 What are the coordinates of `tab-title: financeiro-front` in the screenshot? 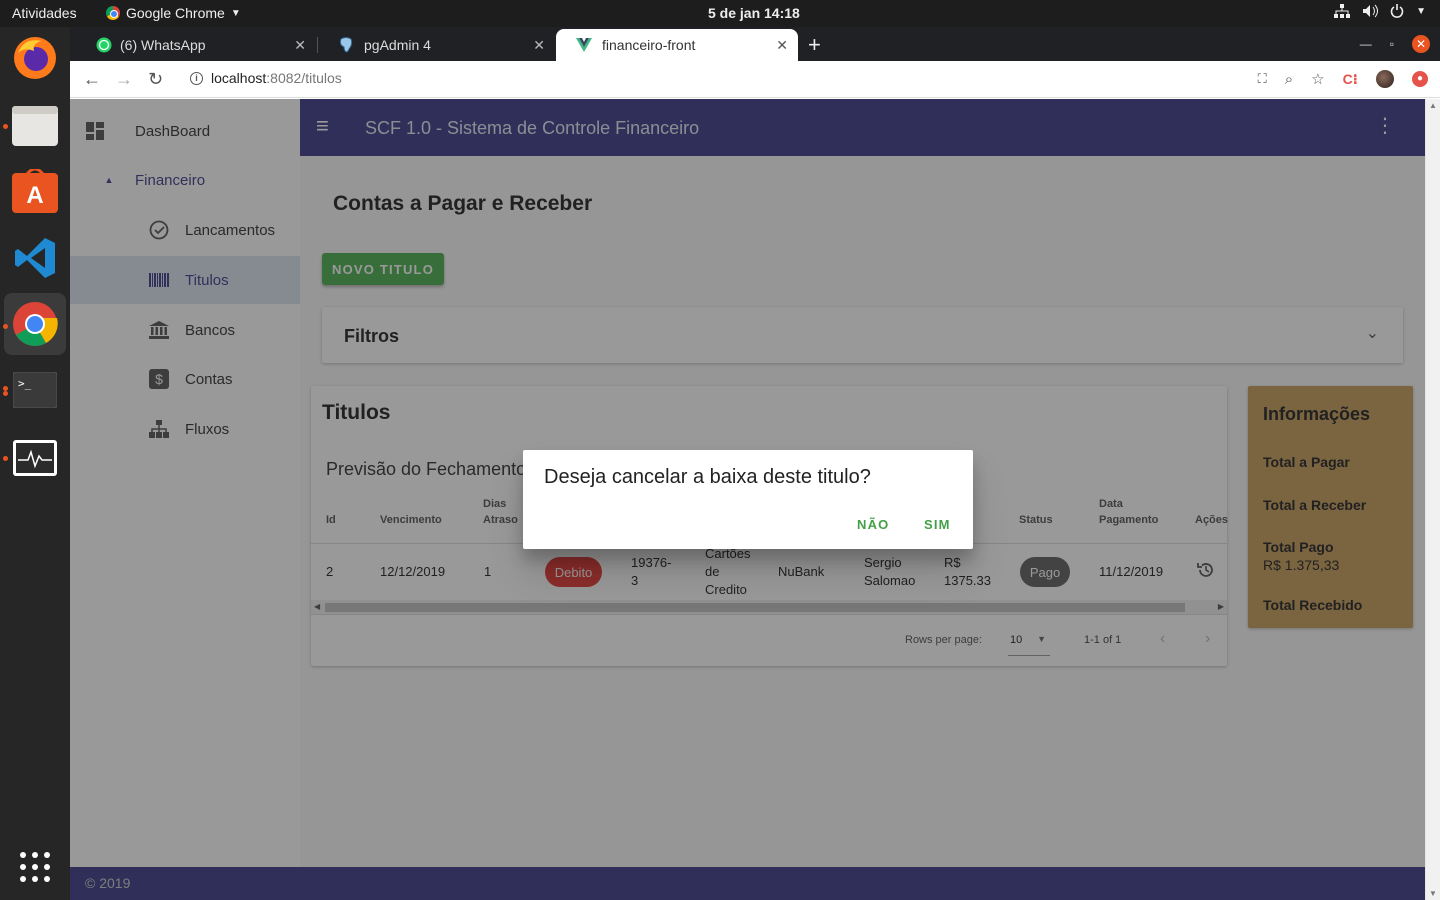 It's located at (649, 45).